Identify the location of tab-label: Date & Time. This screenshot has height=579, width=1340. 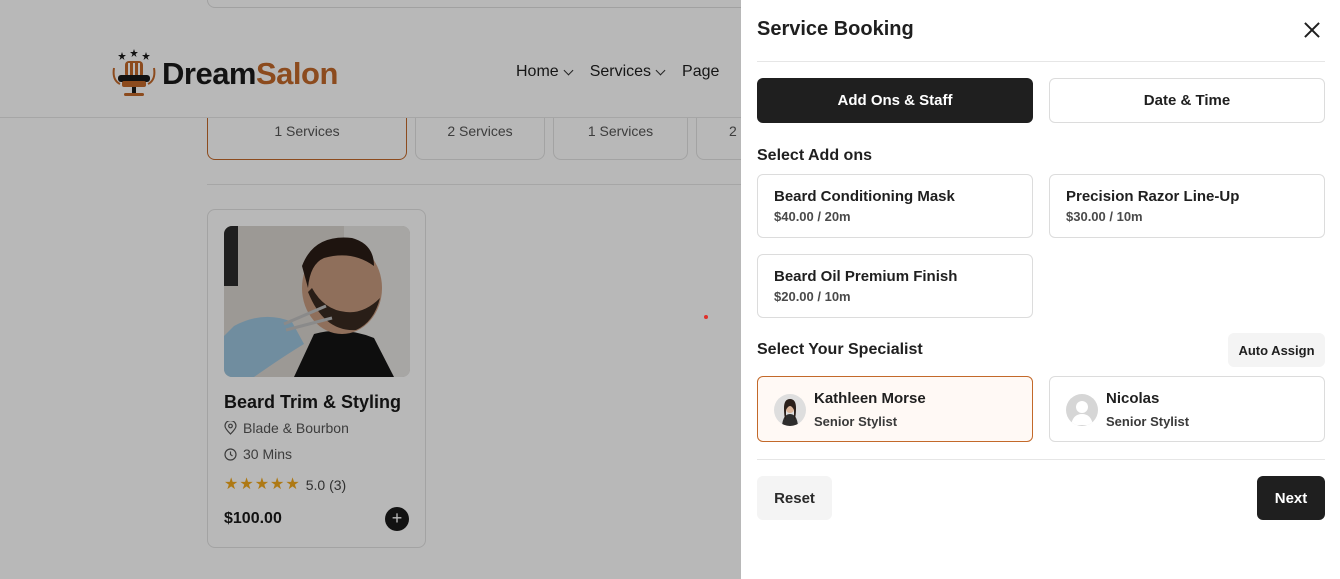
(1187, 100).